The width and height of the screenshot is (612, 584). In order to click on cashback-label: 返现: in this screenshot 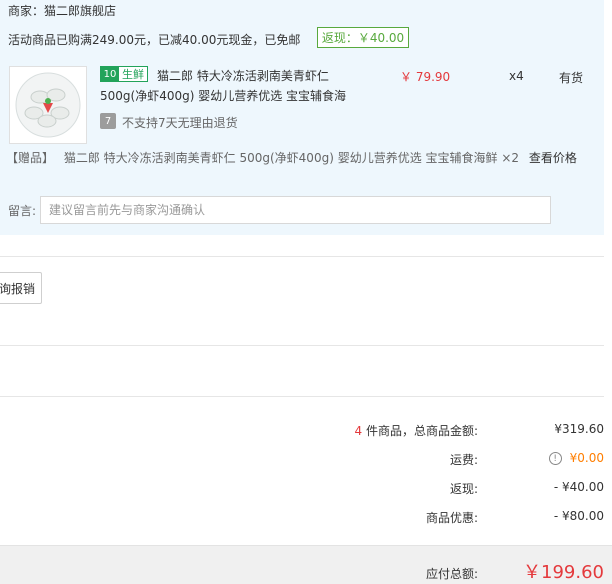, I will do `click(463, 489)`.